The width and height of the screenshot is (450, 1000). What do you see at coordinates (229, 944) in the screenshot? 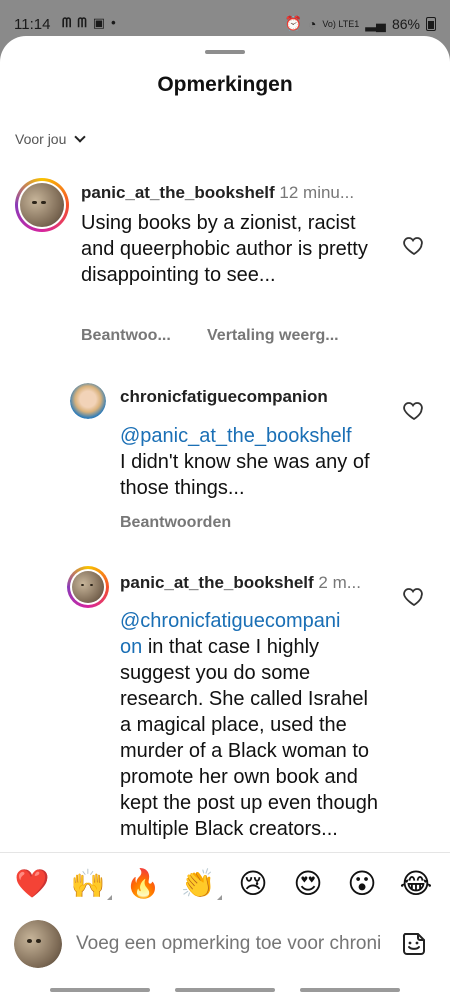
I see `comment-input` at bounding box center [229, 944].